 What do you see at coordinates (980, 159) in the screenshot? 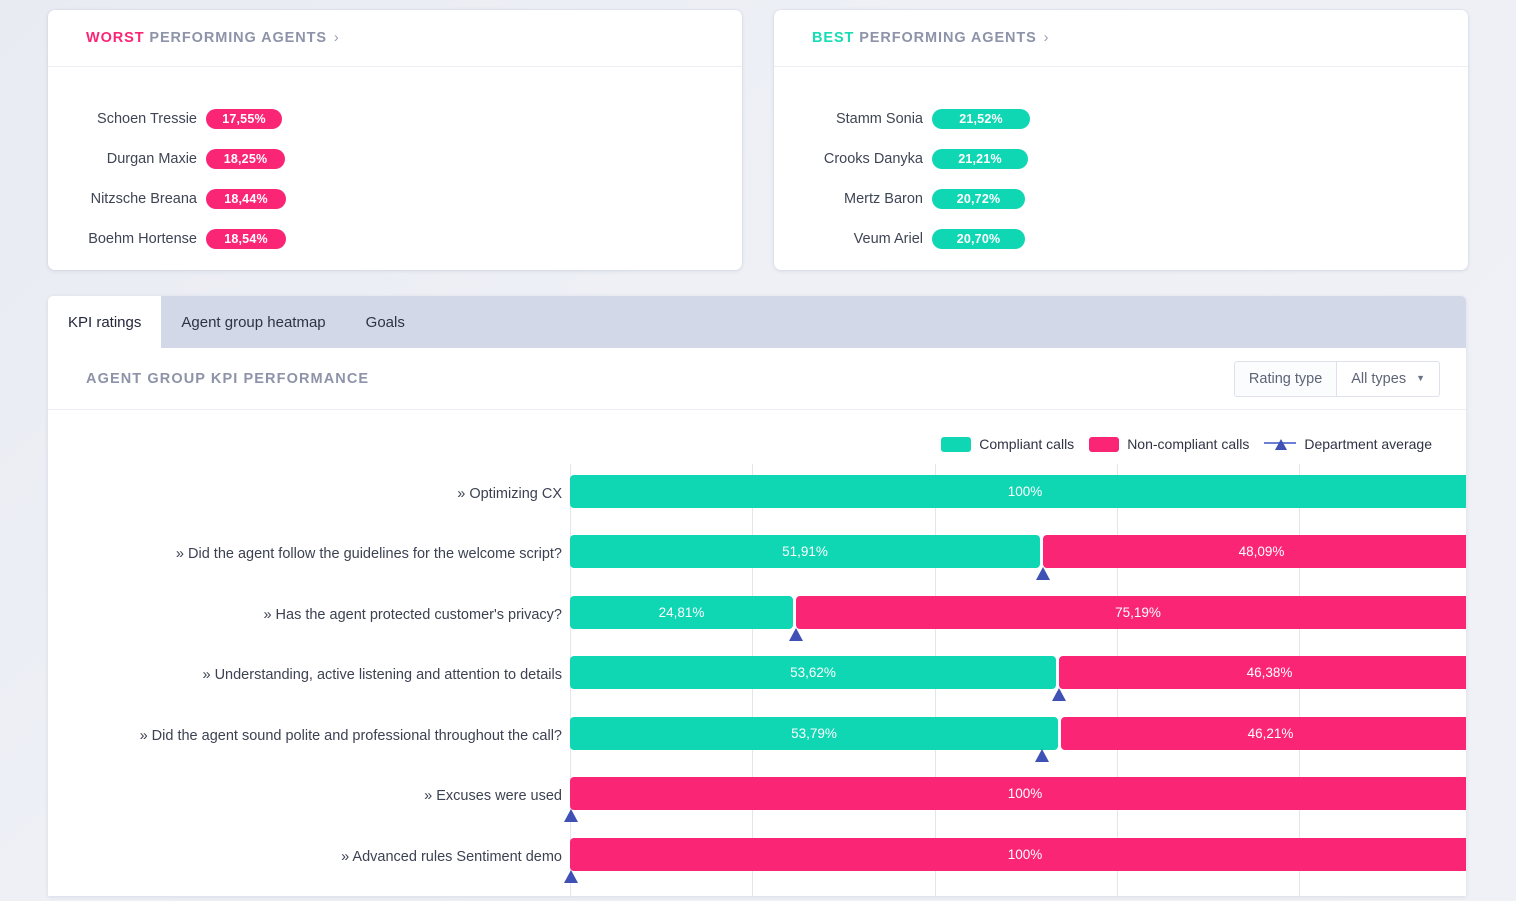
I see `agent-score-badge: 21,21%` at bounding box center [980, 159].